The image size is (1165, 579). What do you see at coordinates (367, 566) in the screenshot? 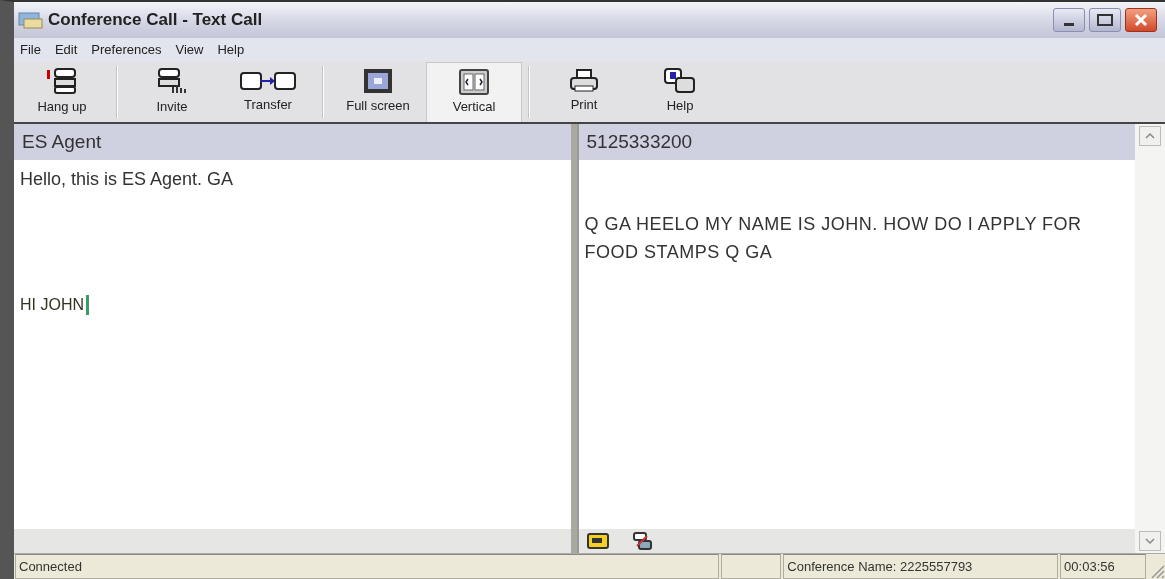
I see `status-text: Connected` at bounding box center [367, 566].